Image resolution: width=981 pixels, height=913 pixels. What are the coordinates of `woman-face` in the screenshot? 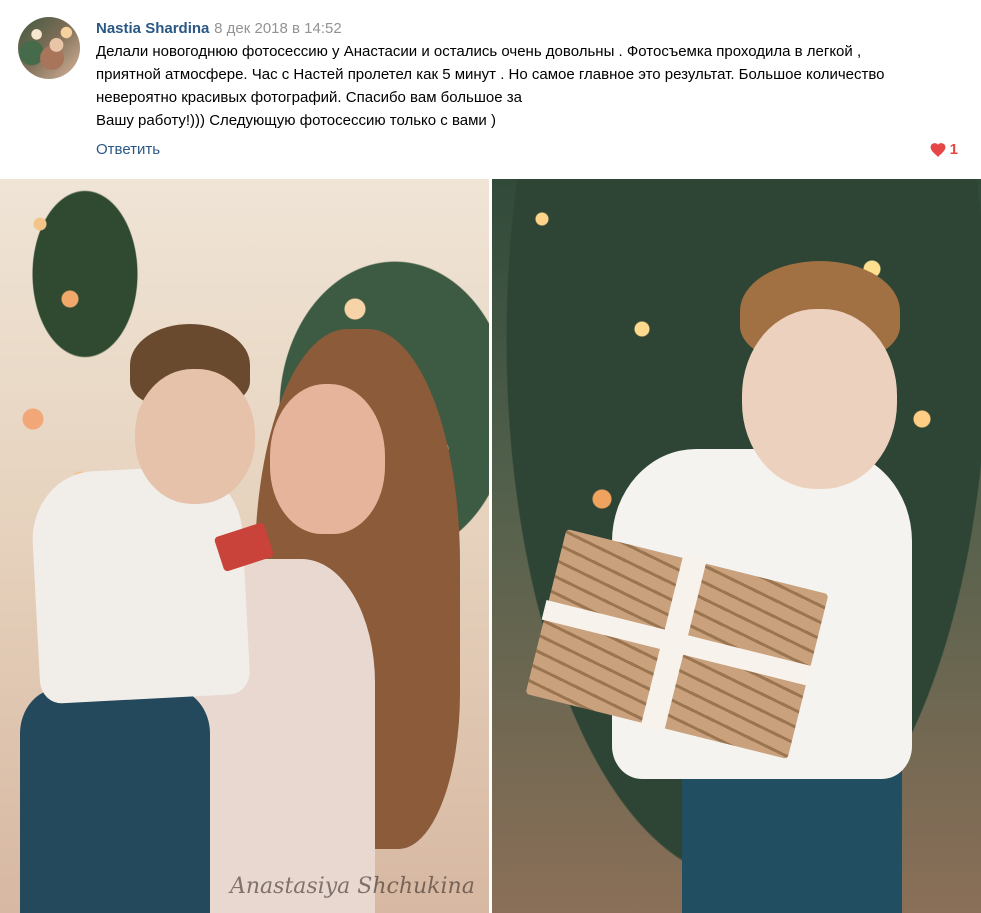 It's located at (327, 459).